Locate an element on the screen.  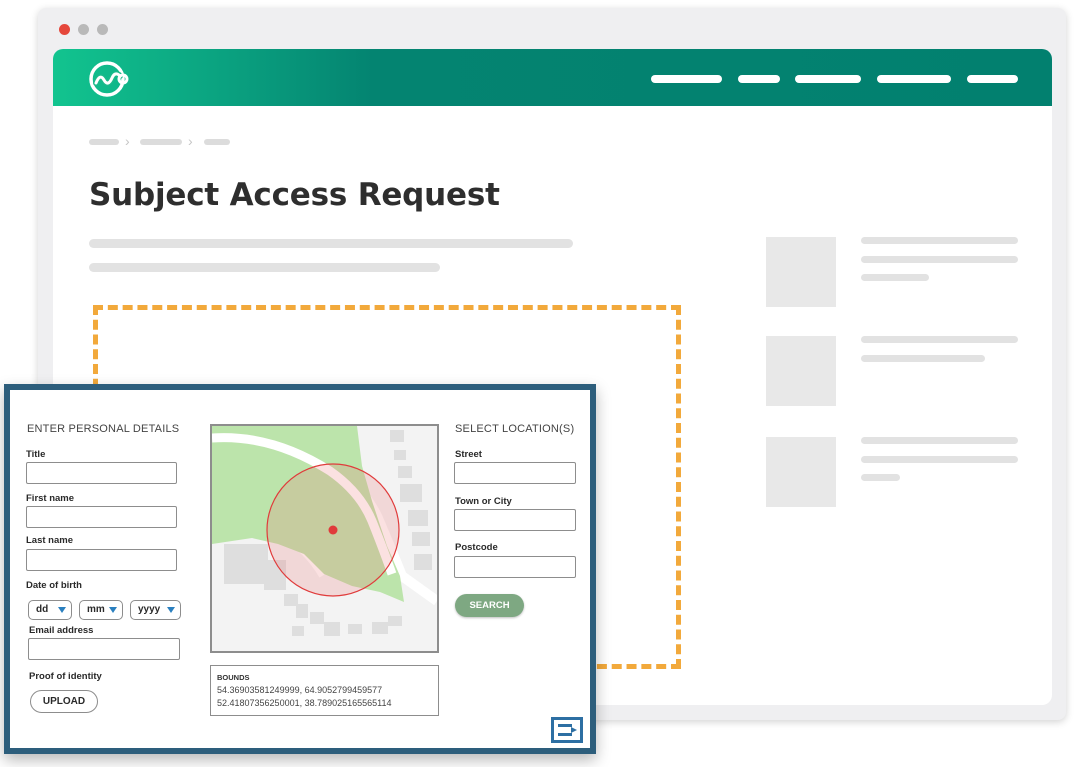
upload-button: UPLOAD is located at coordinates (64, 701).